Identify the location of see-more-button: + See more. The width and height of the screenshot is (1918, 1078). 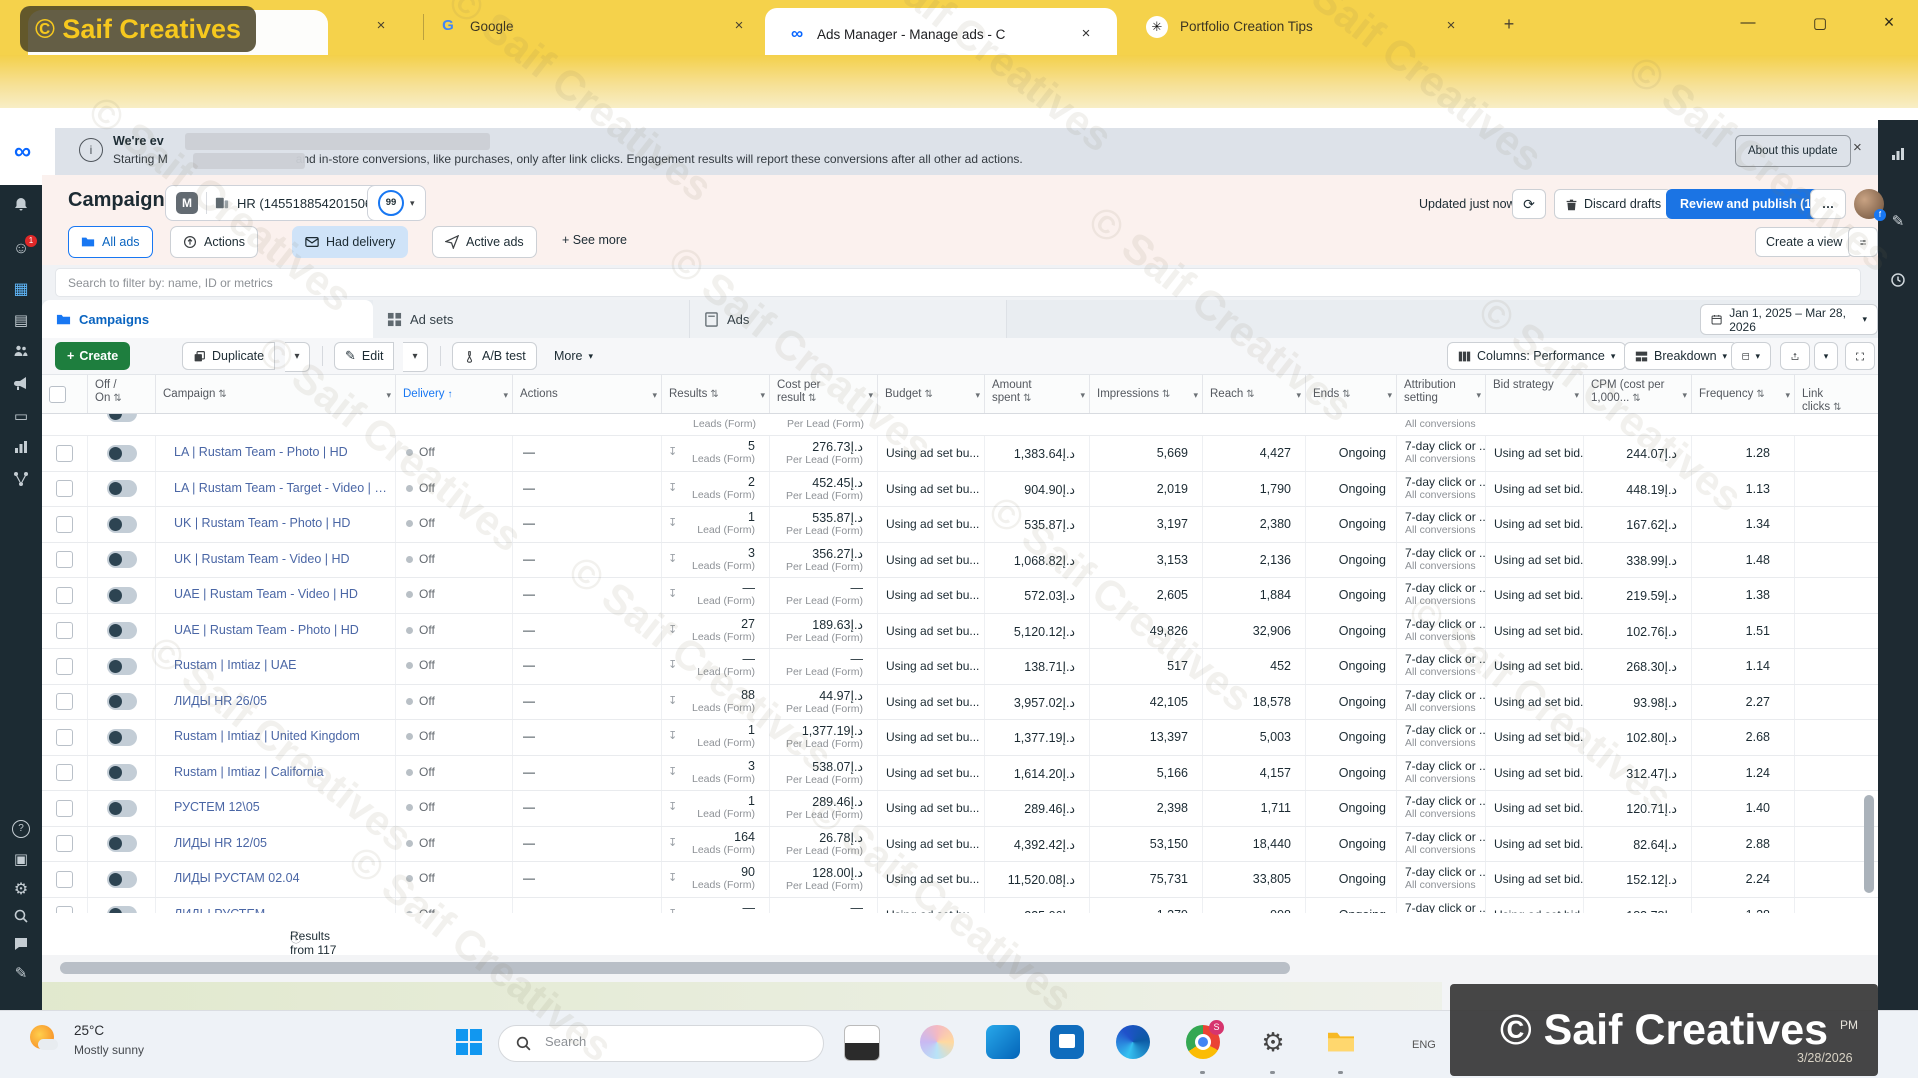
(594, 240).